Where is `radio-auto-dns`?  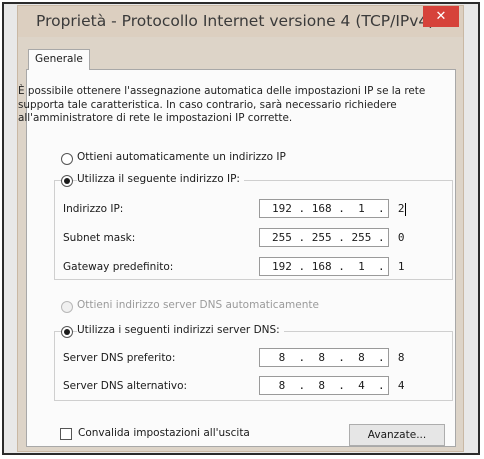
radio-auto-dns is located at coordinates (67, 307).